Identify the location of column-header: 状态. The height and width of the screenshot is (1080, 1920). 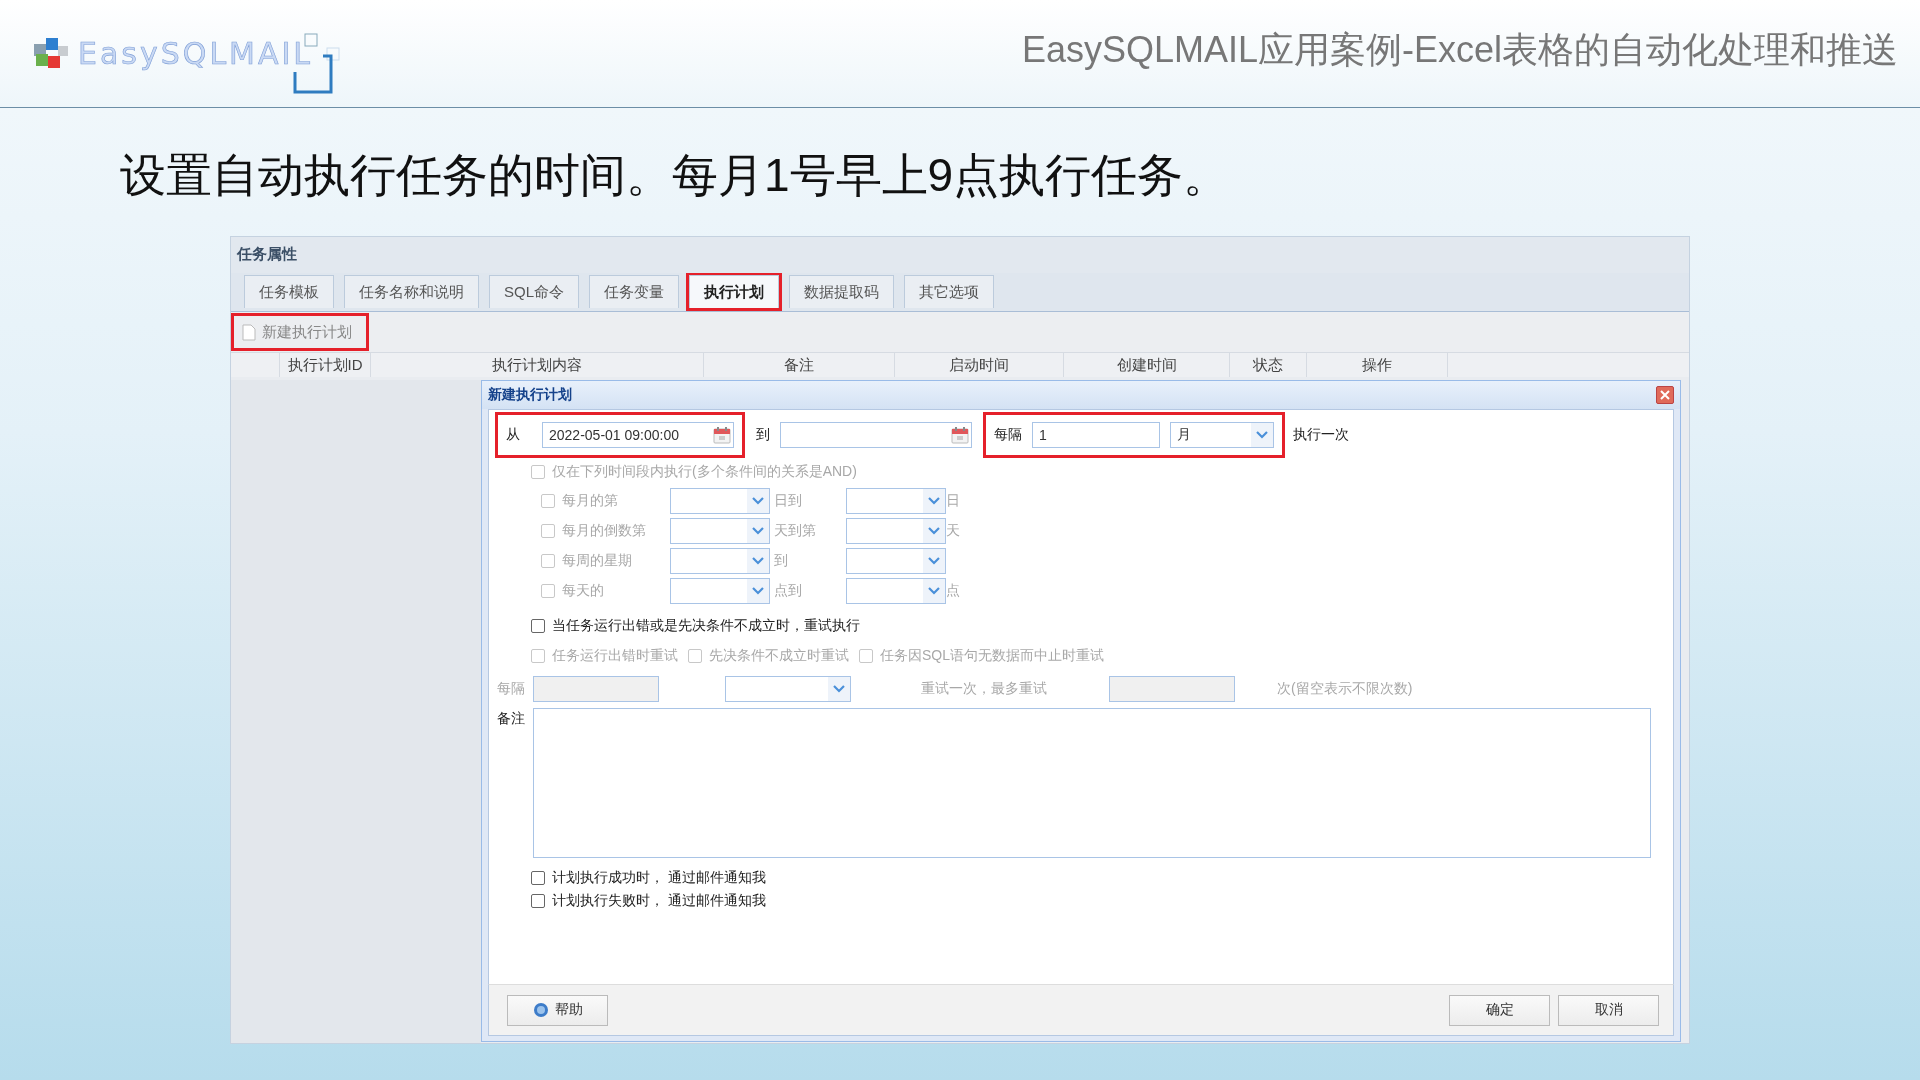
(1268, 365).